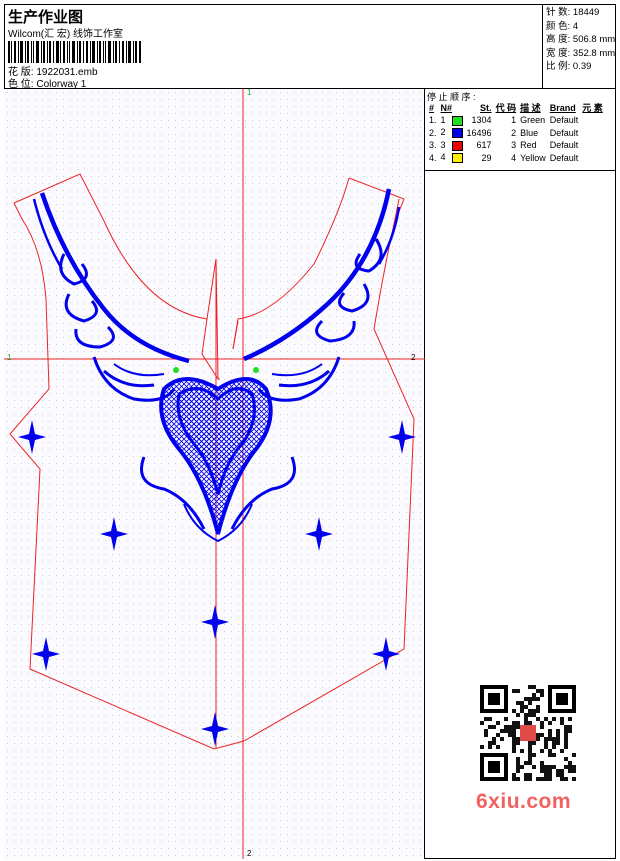  I want to click on central-medallion, so click(218, 453).